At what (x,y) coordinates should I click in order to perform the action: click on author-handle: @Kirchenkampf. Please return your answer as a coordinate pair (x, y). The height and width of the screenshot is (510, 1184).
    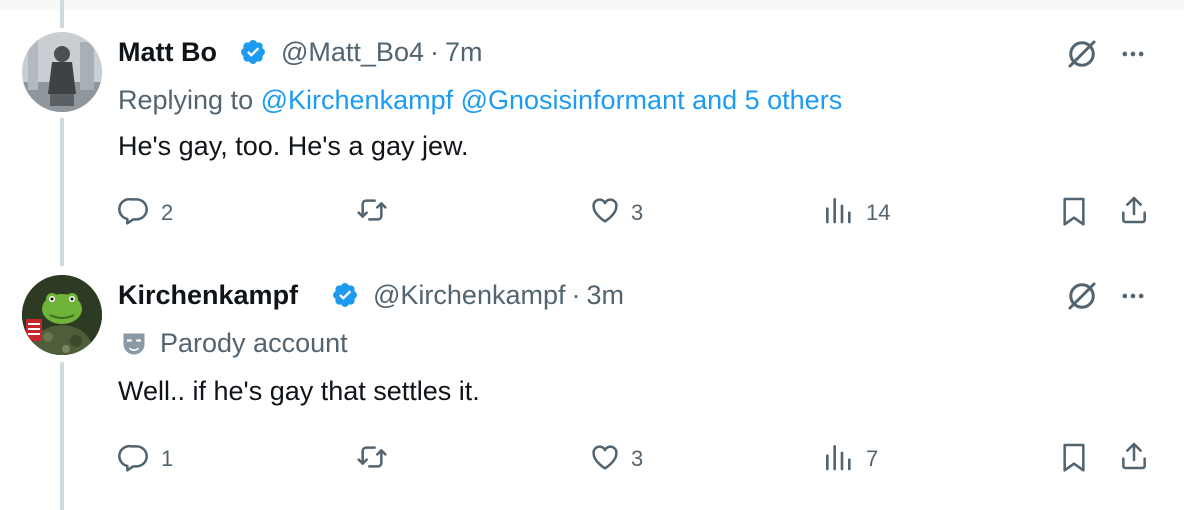
    Looking at the image, I should click on (469, 295).